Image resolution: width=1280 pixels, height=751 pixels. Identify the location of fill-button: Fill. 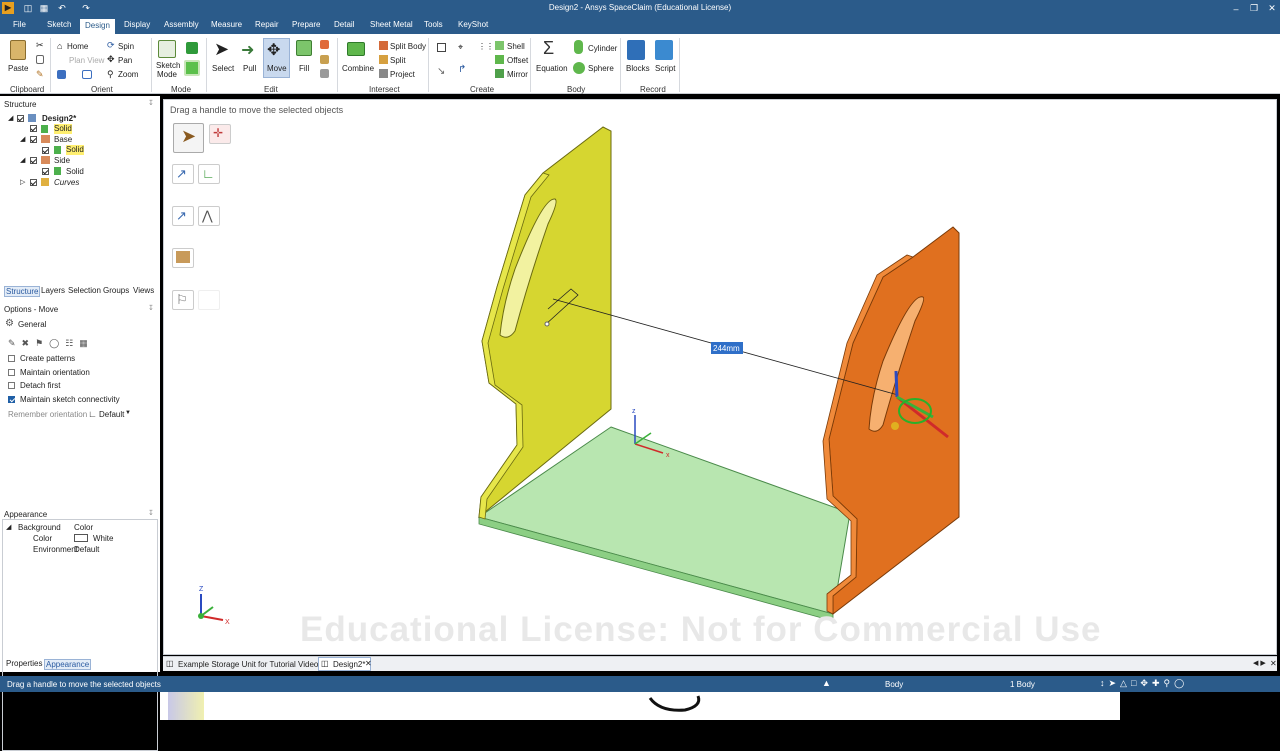
(304, 68).